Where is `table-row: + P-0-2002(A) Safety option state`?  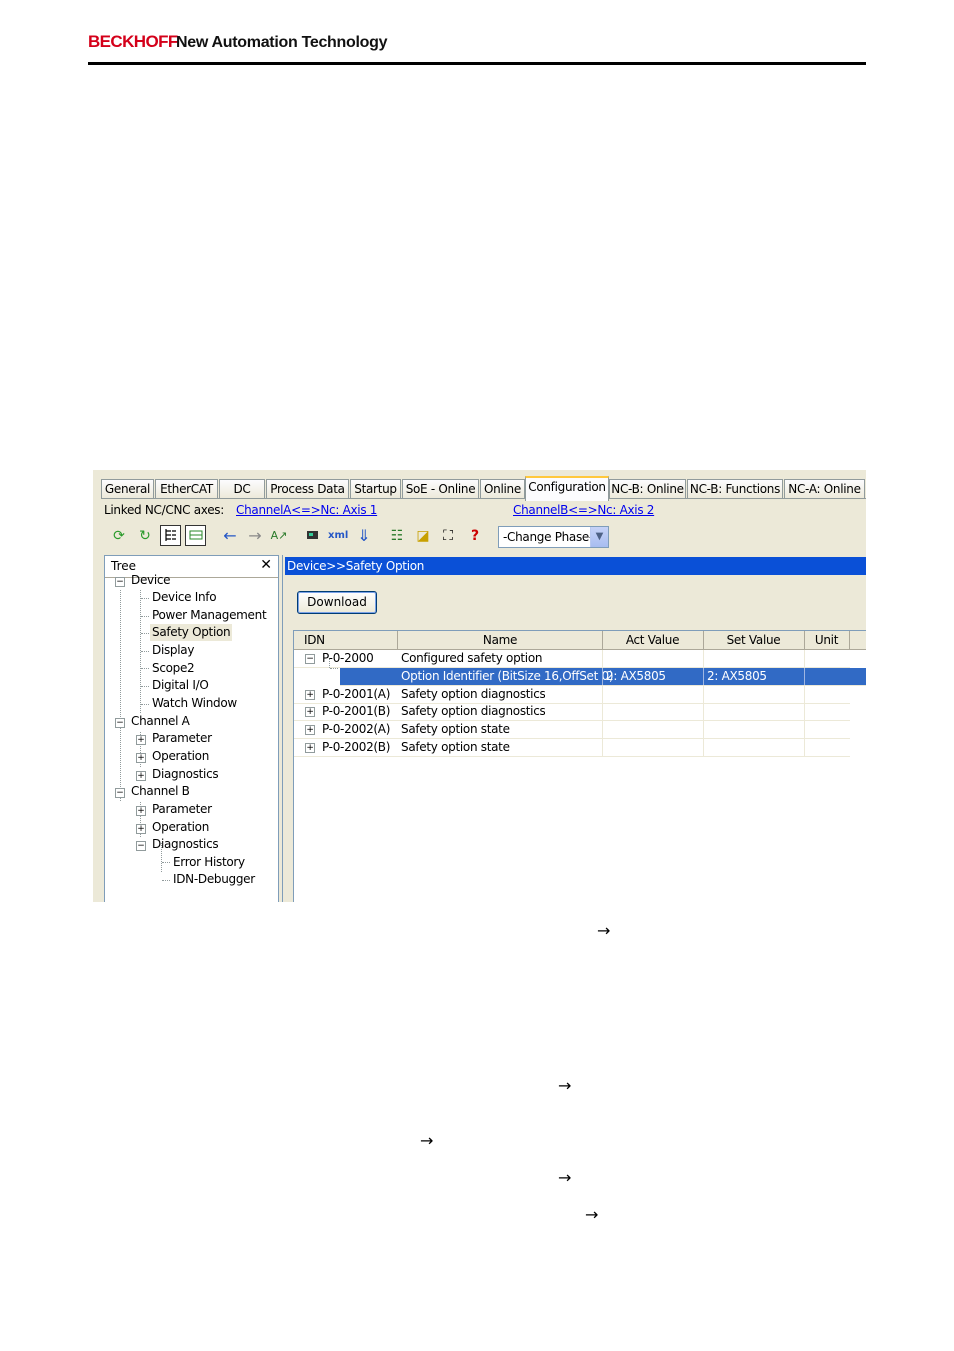 table-row: + P-0-2002(A) Safety option state is located at coordinates (572, 730).